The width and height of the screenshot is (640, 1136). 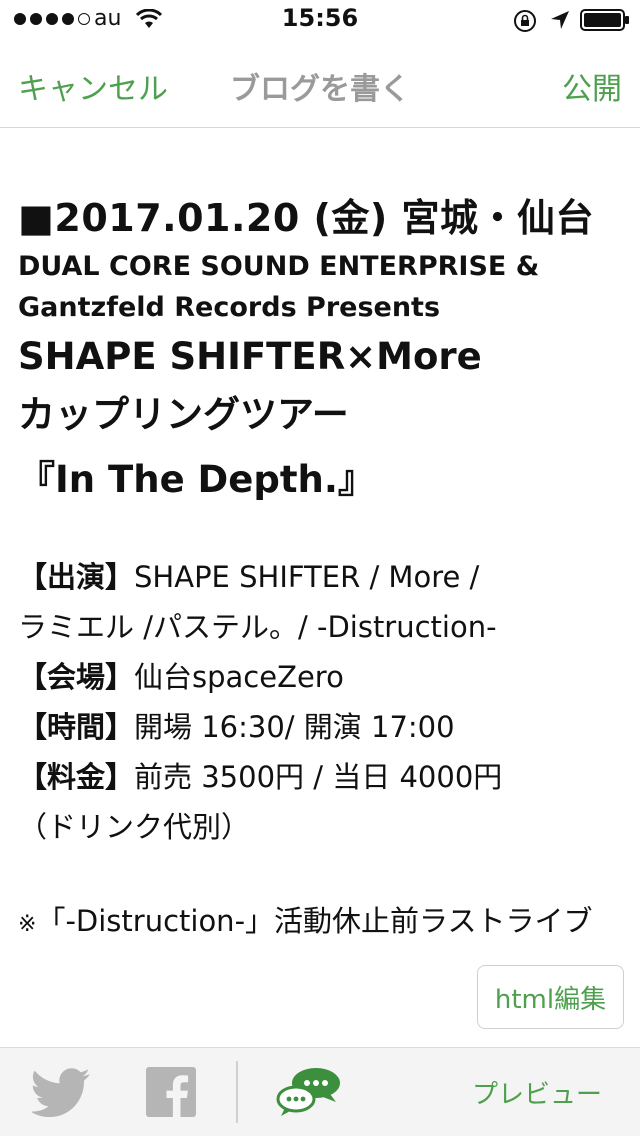 I want to click on bottom-toolbar: プレビュー, so click(x=320, y=1091).